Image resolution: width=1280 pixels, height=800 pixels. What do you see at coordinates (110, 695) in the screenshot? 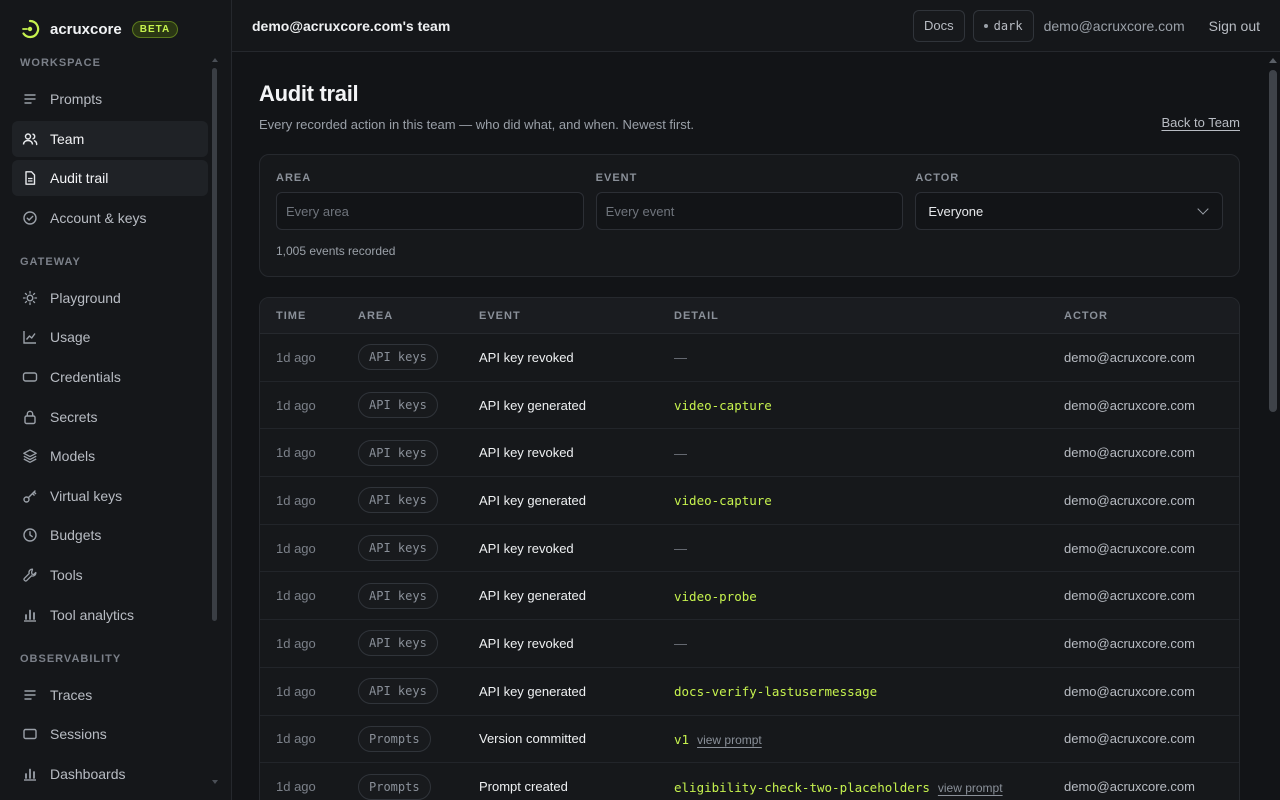
I see `sidebar-item-traces: Traces` at bounding box center [110, 695].